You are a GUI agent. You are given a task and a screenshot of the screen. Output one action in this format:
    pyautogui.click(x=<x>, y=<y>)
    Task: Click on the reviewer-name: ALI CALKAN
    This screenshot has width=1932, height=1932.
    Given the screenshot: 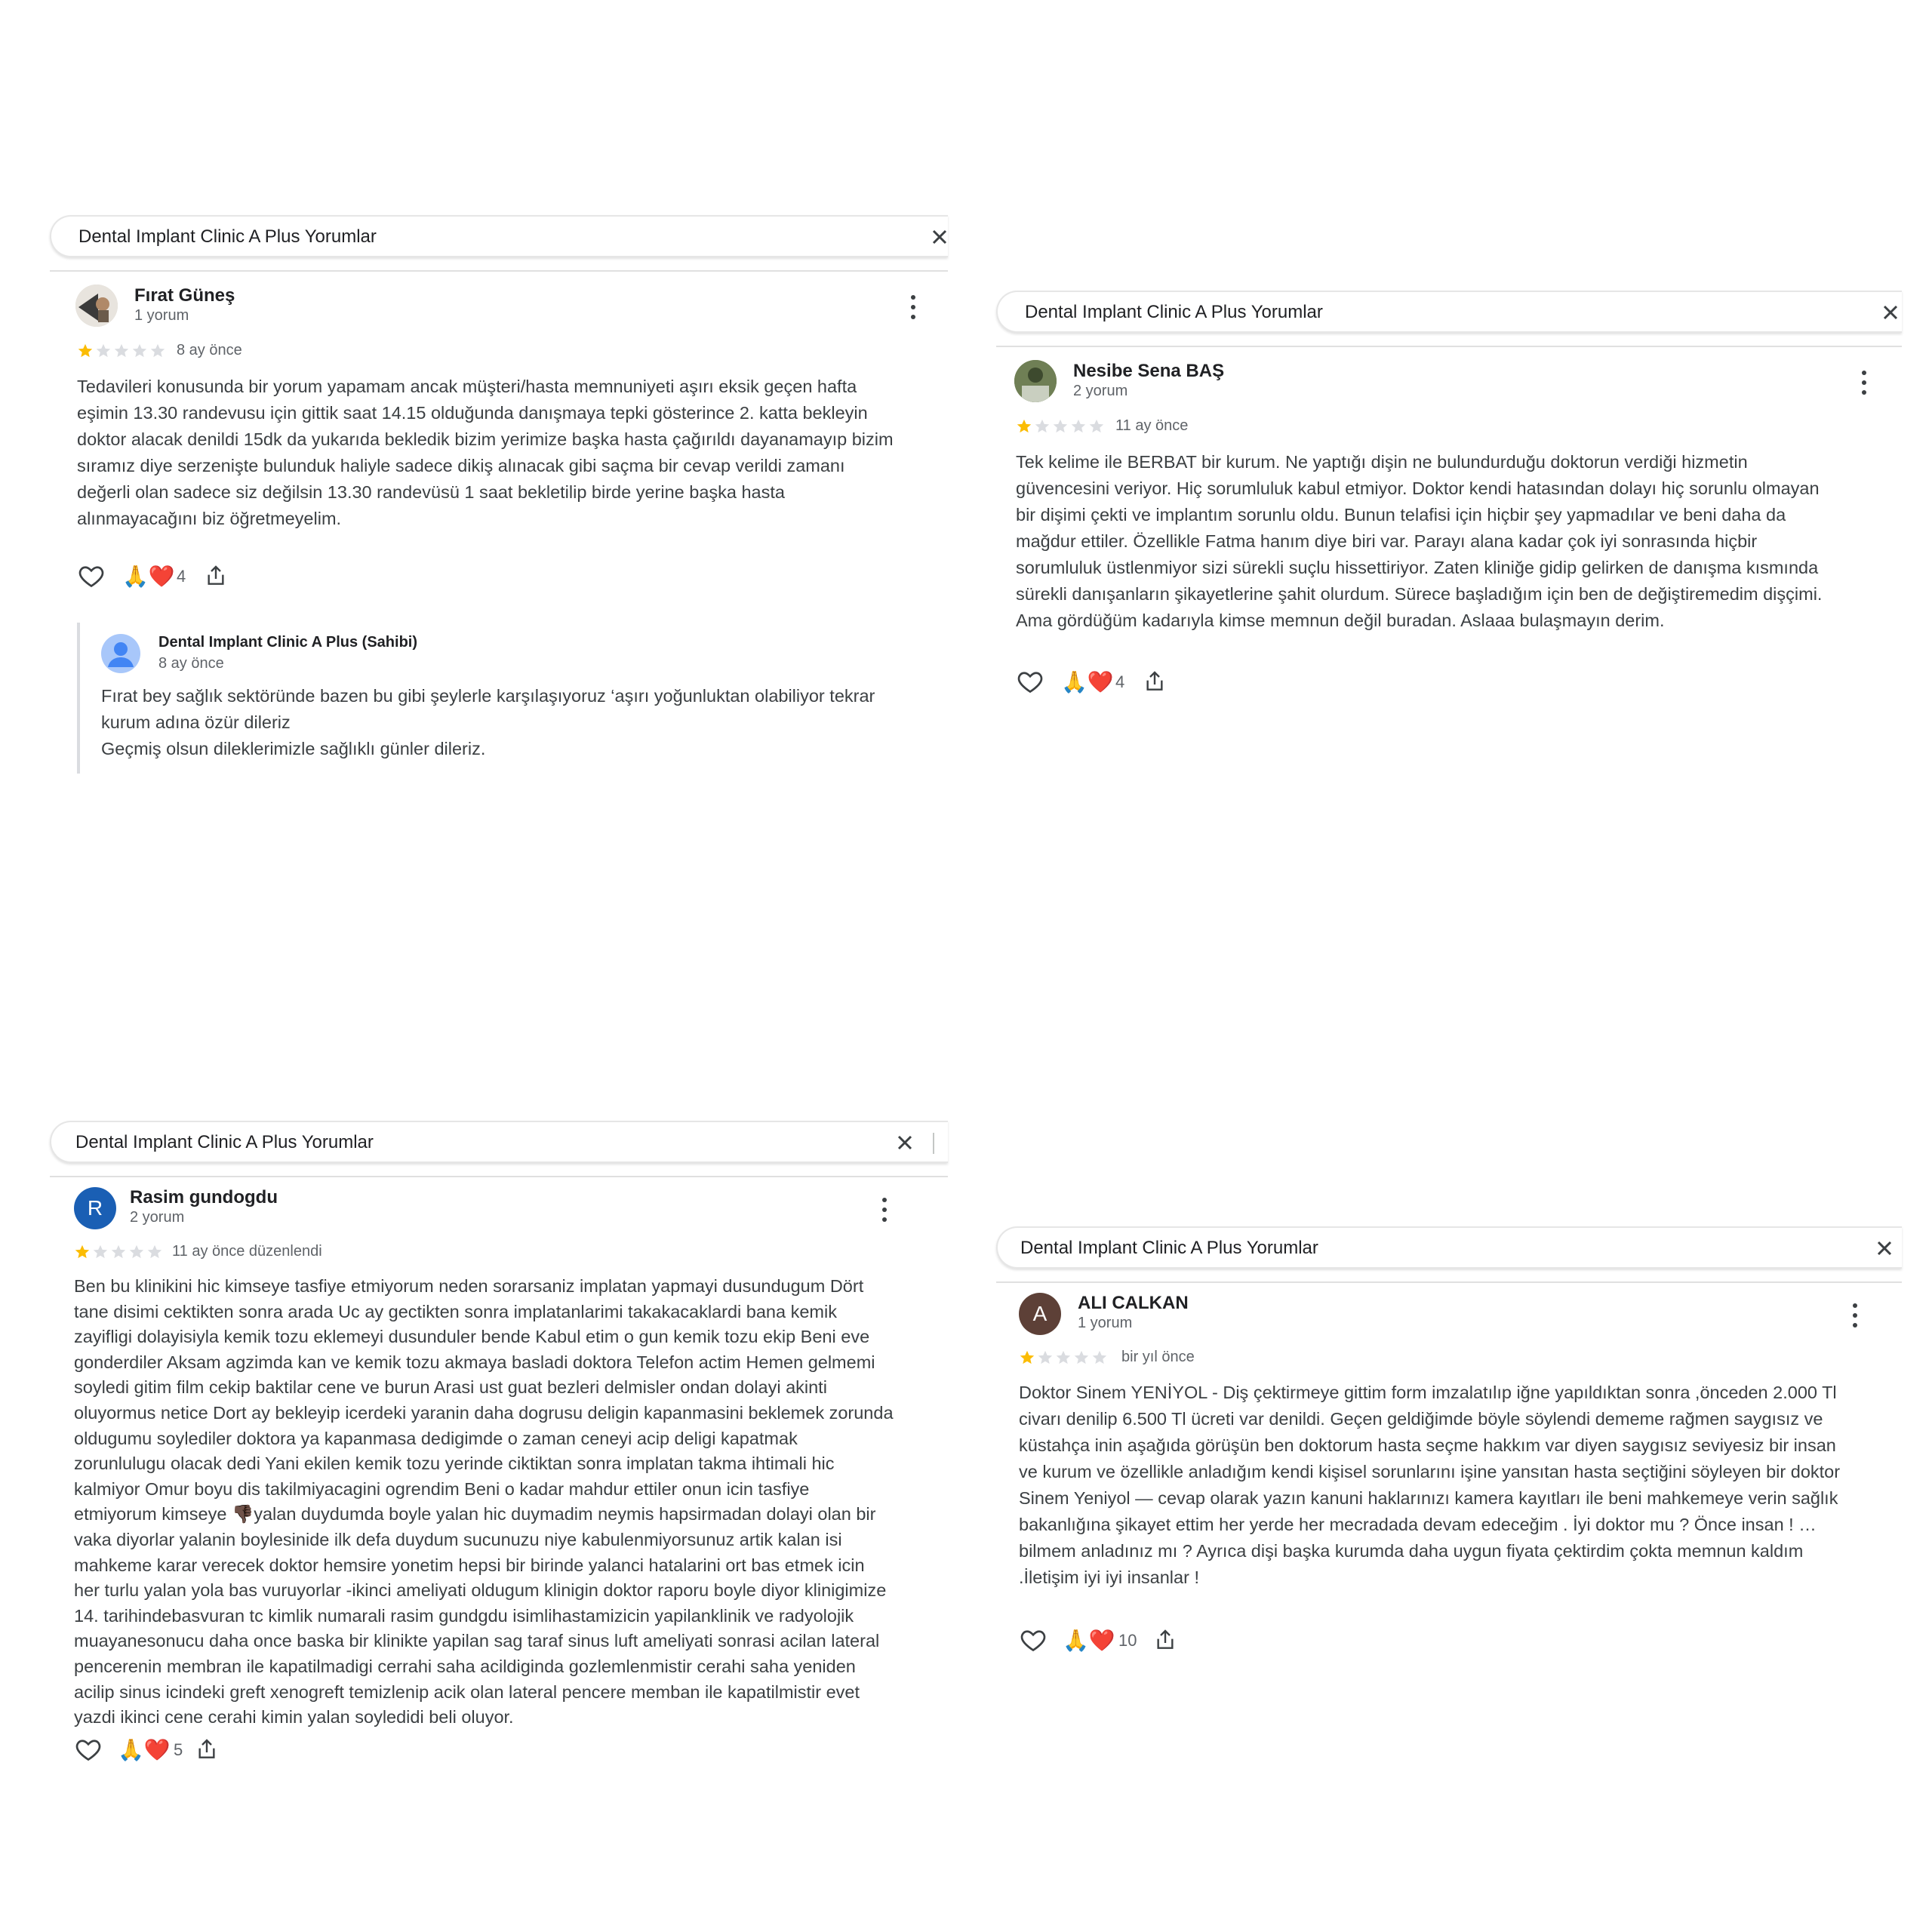 What is the action you would take?
    pyautogui.click(x=1133, y=1303)
    